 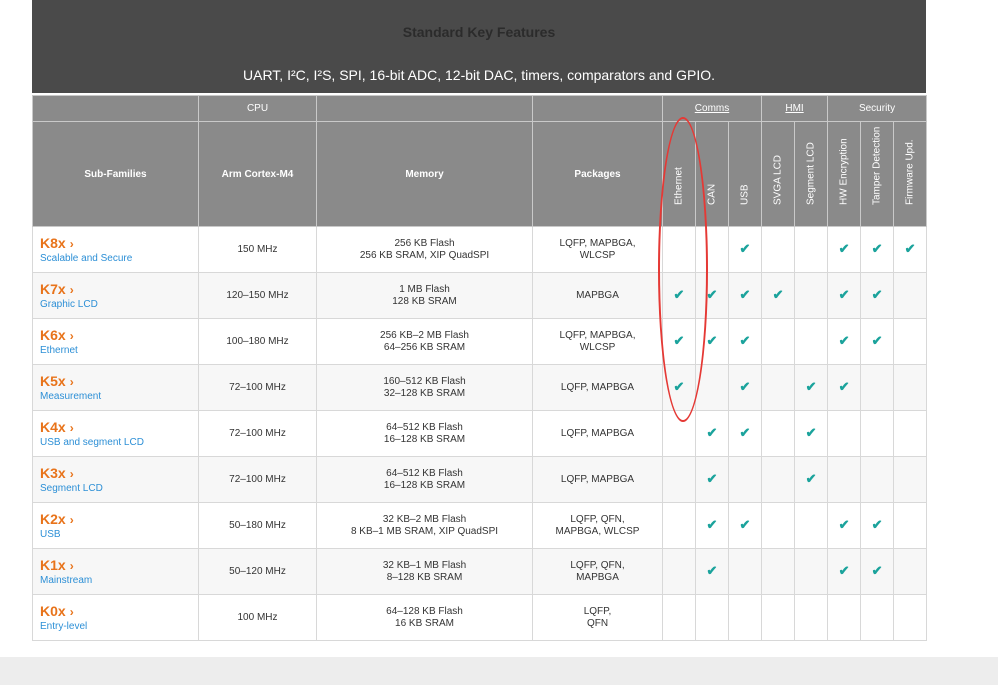 I want to click on subfamily-cell: K3x › Segment LCD, so click(x=115, y=479).